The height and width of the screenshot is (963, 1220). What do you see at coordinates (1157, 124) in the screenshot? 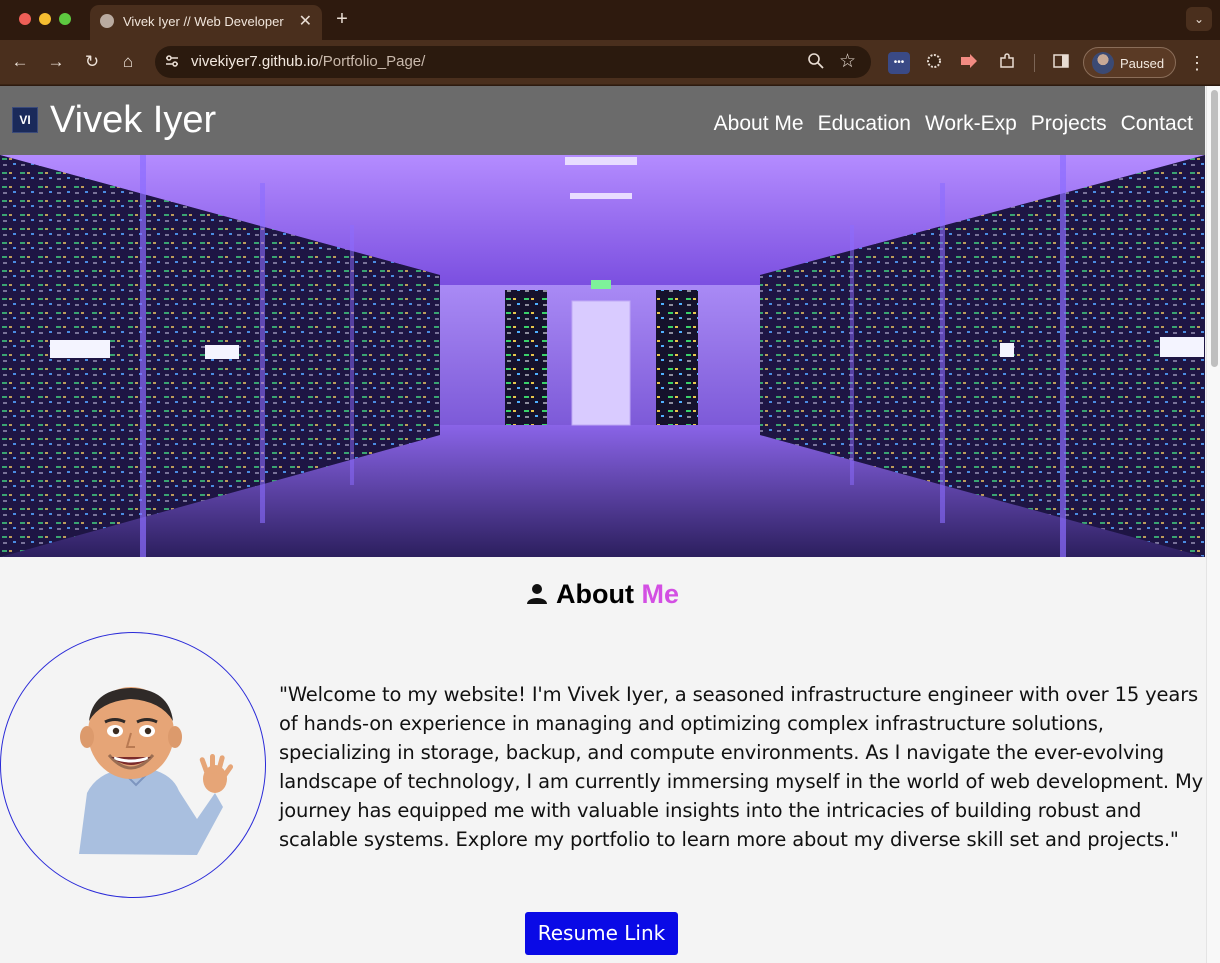
I see `nav-contact: Contact` at bounding box center [1157, 124].